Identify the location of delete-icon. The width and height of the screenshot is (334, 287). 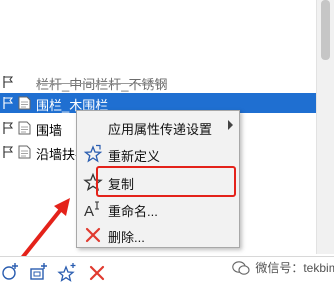
(97, 272).